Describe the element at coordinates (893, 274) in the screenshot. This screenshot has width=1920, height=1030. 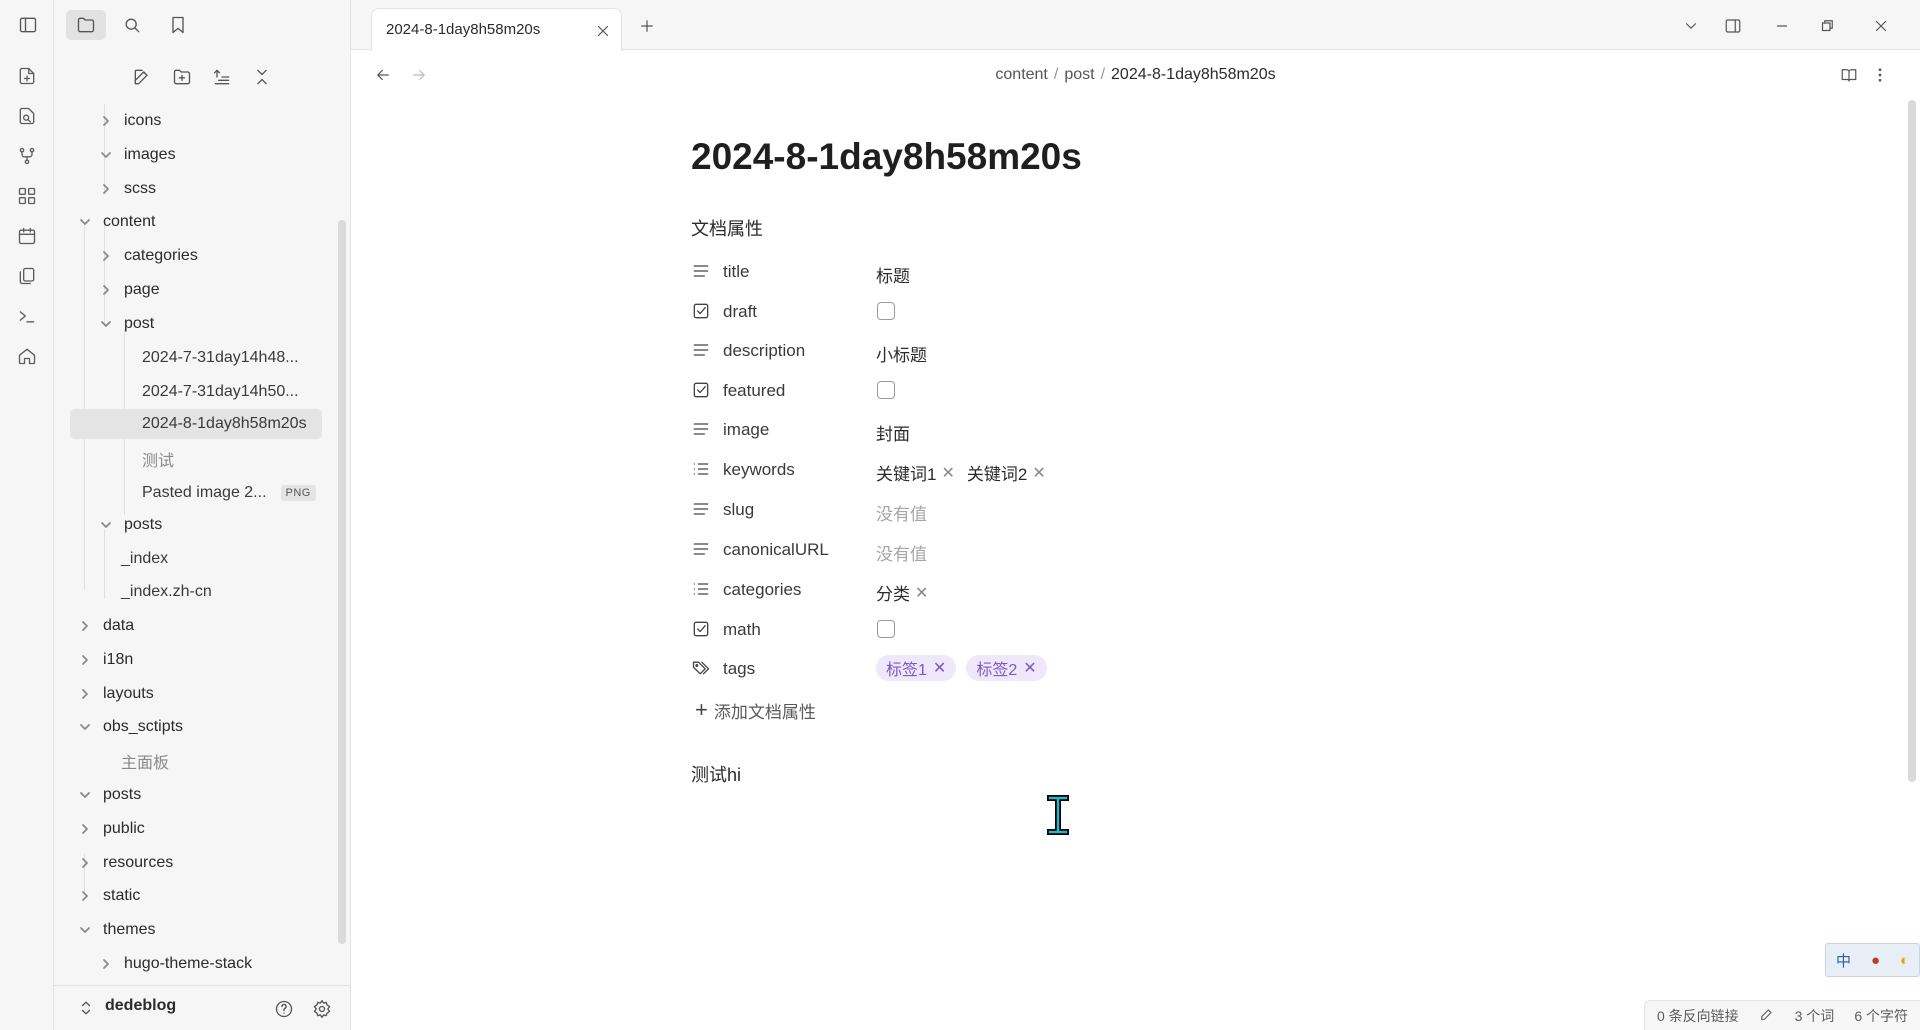
I see `property-value: 标题` at that location.